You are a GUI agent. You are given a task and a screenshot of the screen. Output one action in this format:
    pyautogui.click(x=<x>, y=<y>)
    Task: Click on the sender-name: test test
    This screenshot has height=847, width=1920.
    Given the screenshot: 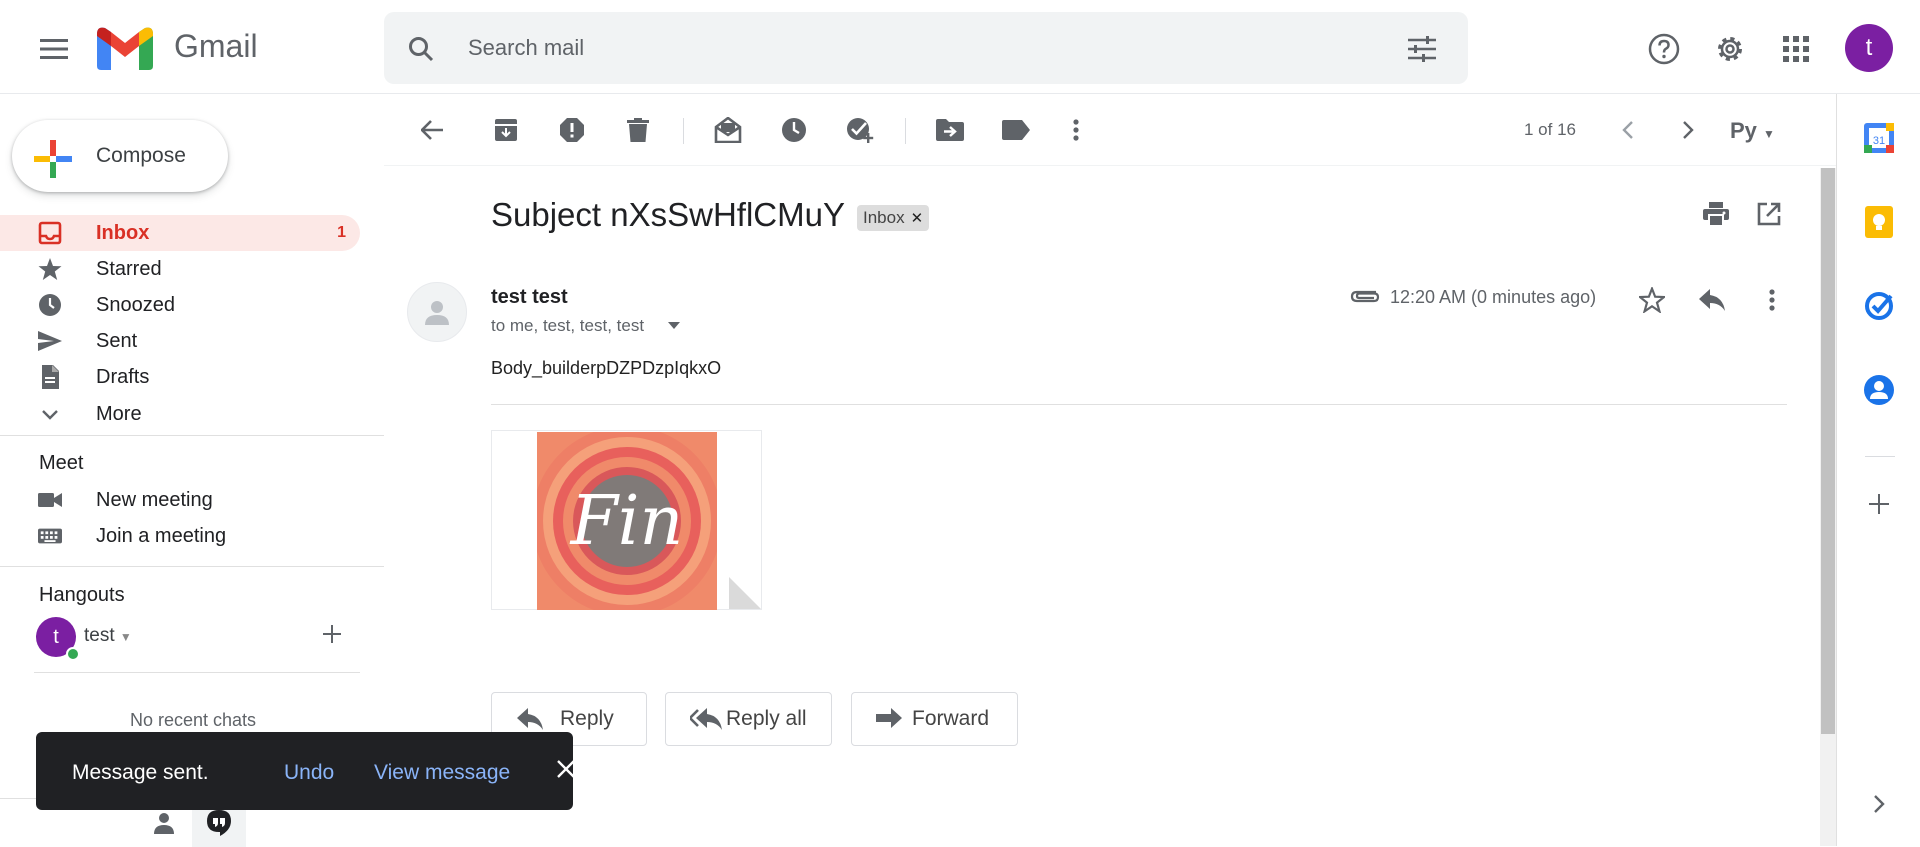 What is the action you would take?
    pyautogui.click(x=529, y=297)
    